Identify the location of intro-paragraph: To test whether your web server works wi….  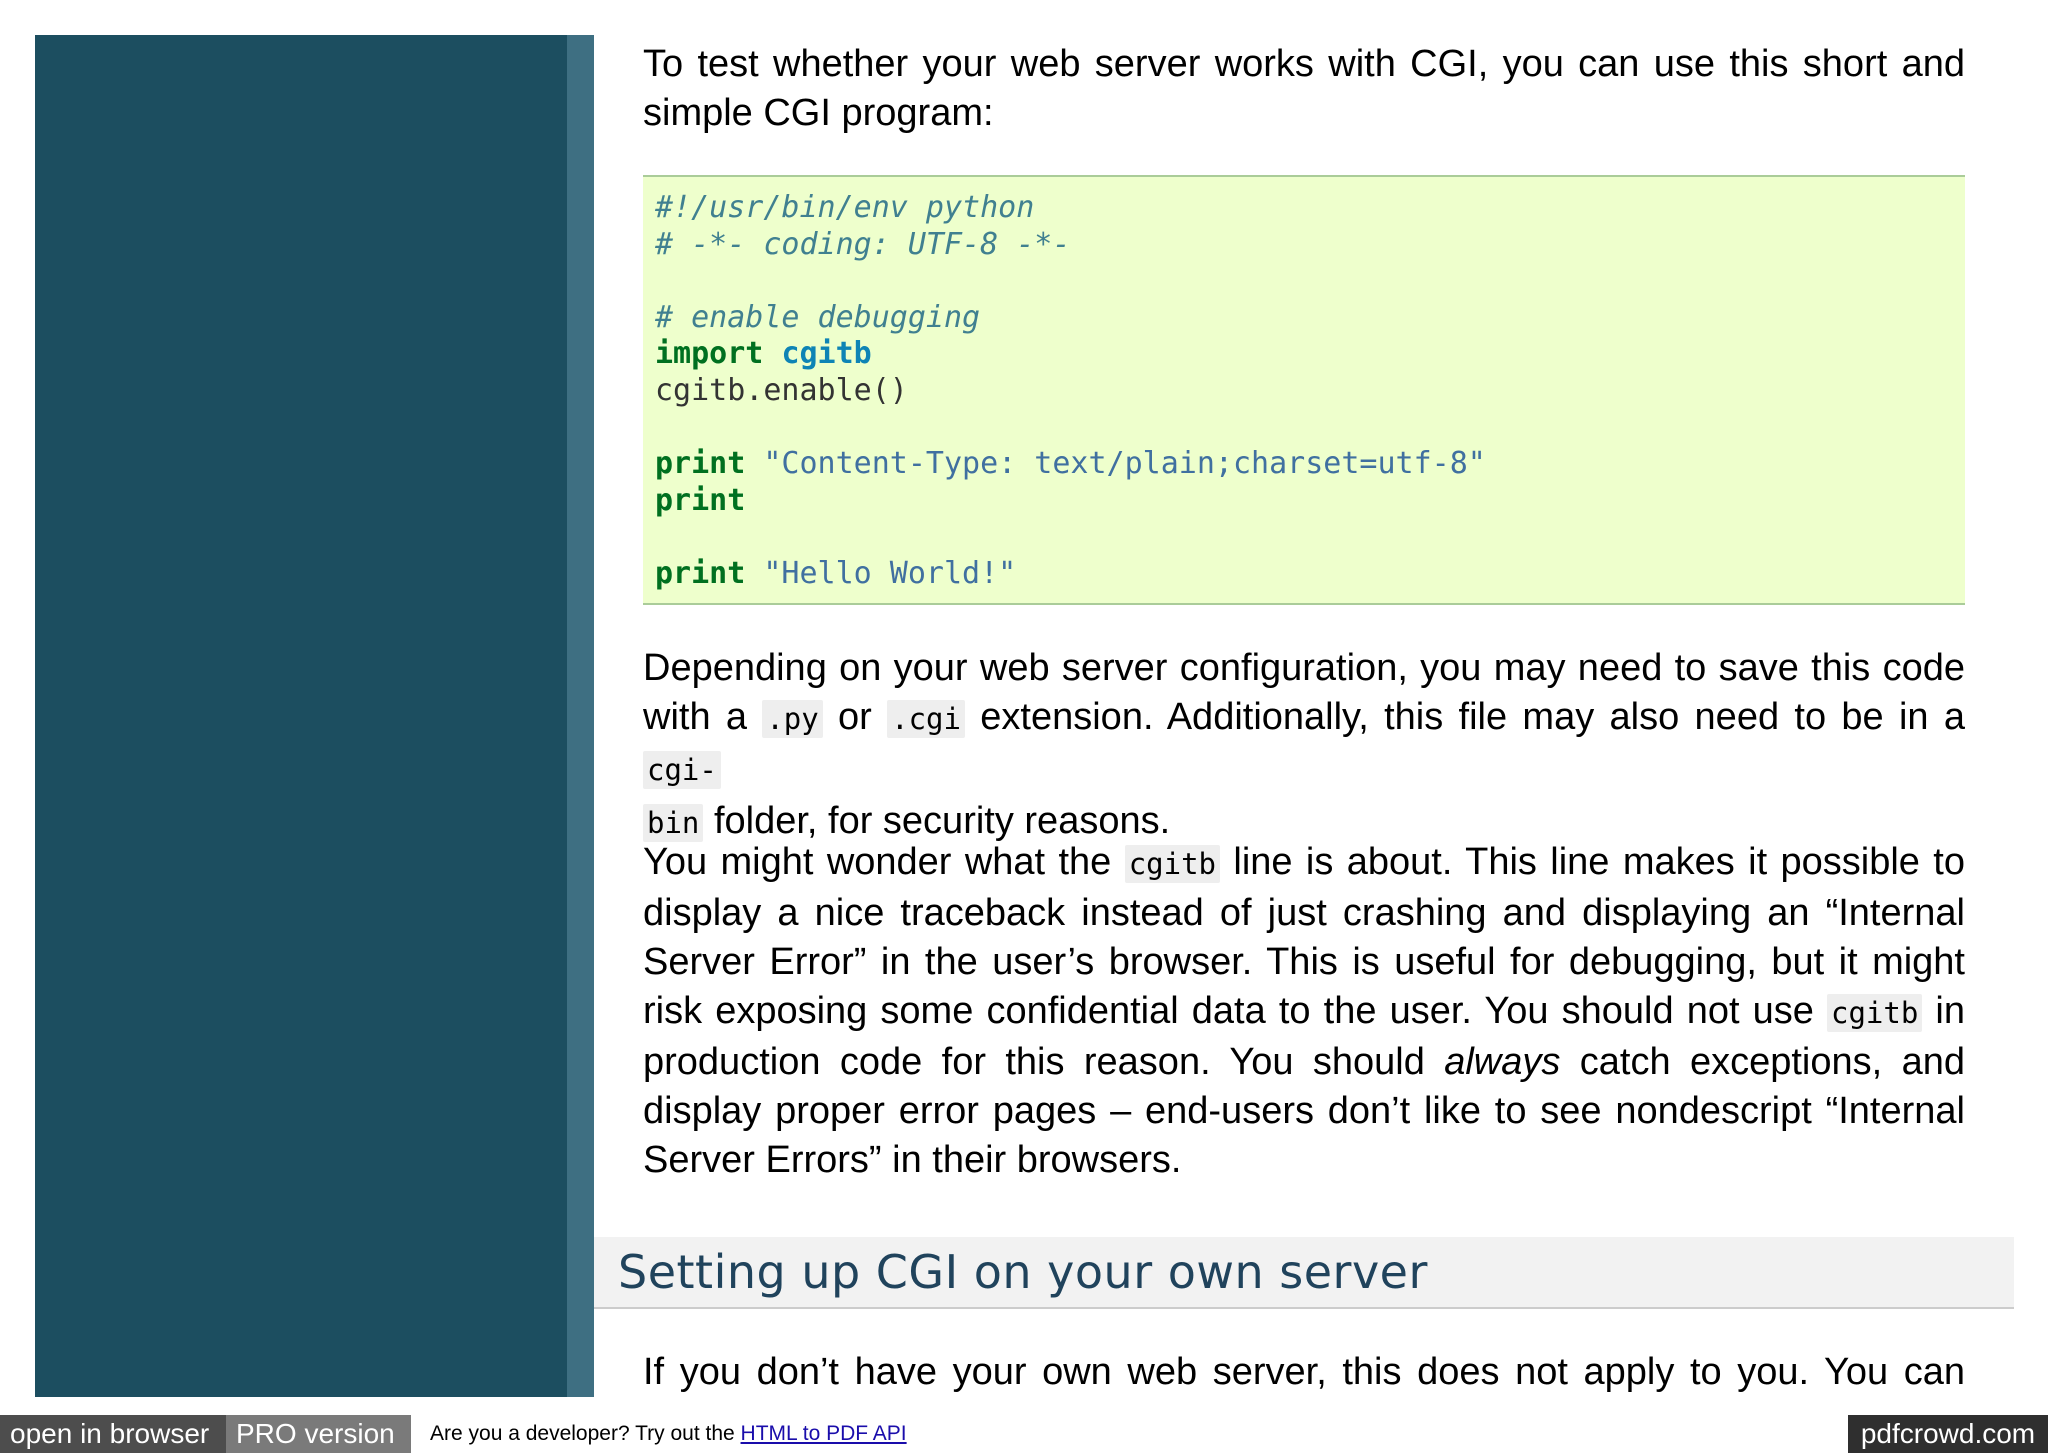
(1304, 88).